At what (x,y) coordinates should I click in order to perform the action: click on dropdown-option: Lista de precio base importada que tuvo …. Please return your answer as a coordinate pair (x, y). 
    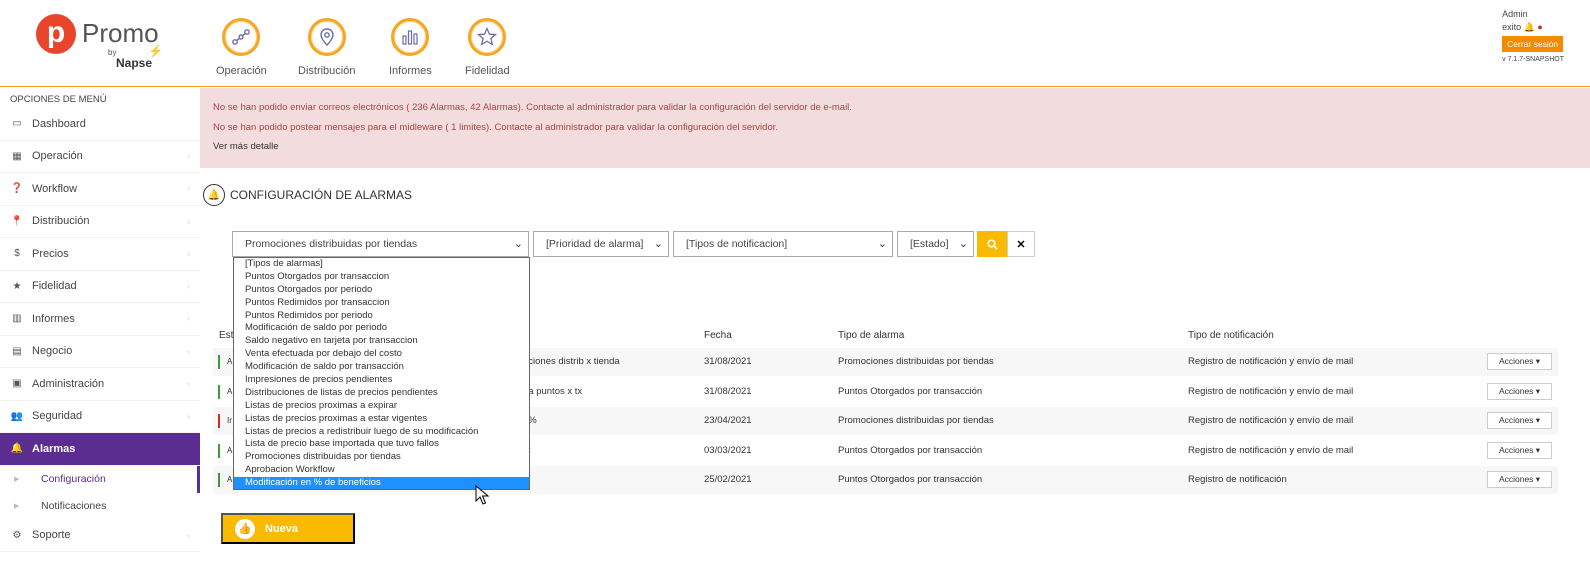
    Looking at the image, I should click on (381, 444).